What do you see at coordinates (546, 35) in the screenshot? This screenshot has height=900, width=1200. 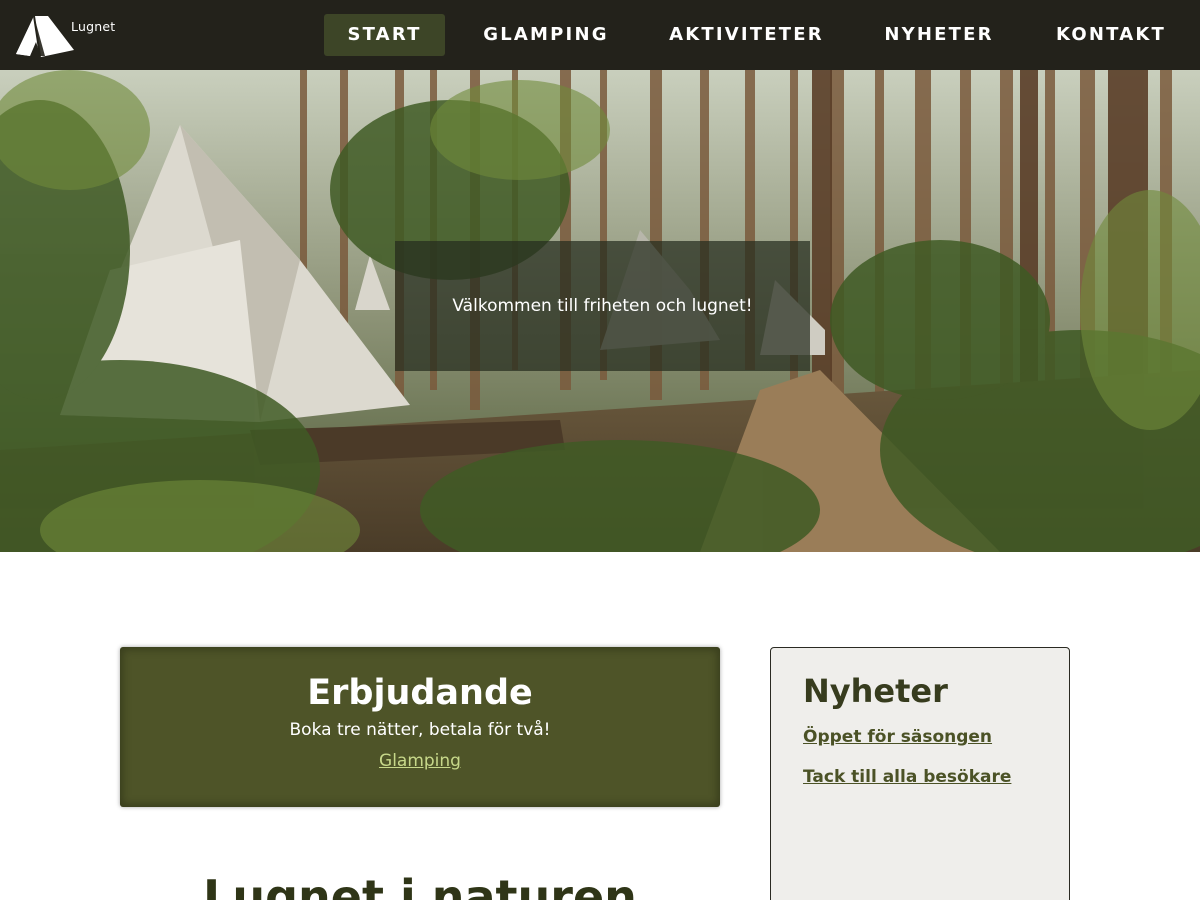 I see `nav-item-glamping: GLAMPING` at bounding box center [546, 35].